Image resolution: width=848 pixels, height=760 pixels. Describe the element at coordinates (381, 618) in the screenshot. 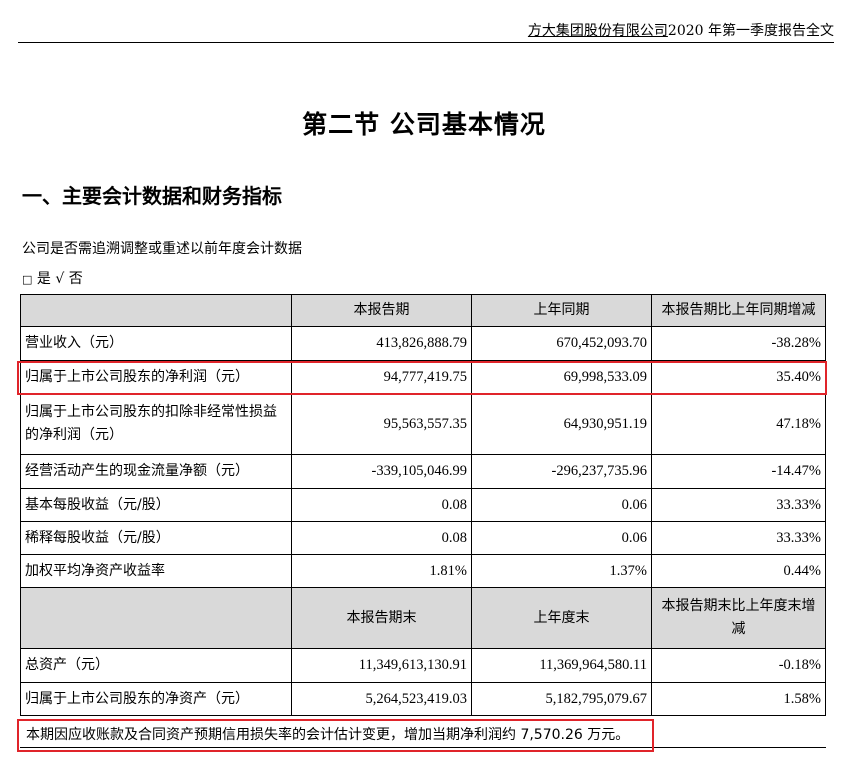

I see `header-period-end: 本报告期末` at that location.